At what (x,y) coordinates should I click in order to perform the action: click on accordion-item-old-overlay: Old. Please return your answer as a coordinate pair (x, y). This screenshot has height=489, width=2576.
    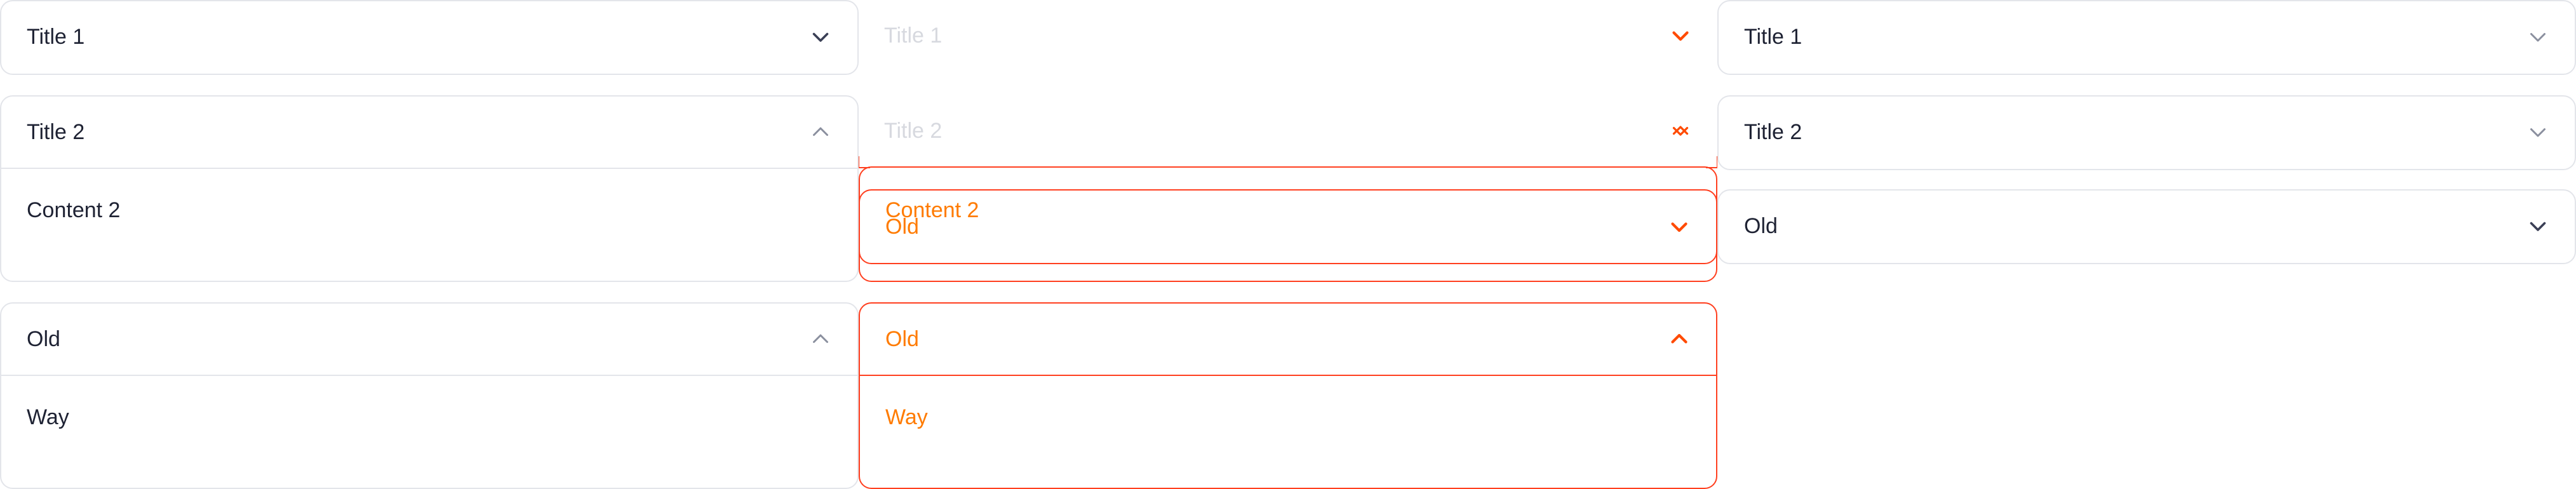
    Looking at the image, I should click on (1288, 226).